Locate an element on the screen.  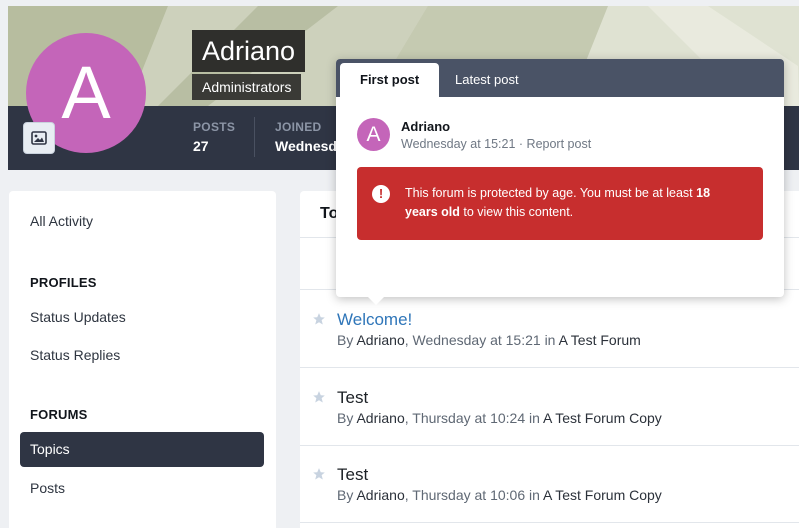
meta-time: , Thursday at 10:24 in is located at coordinates (474, 418).